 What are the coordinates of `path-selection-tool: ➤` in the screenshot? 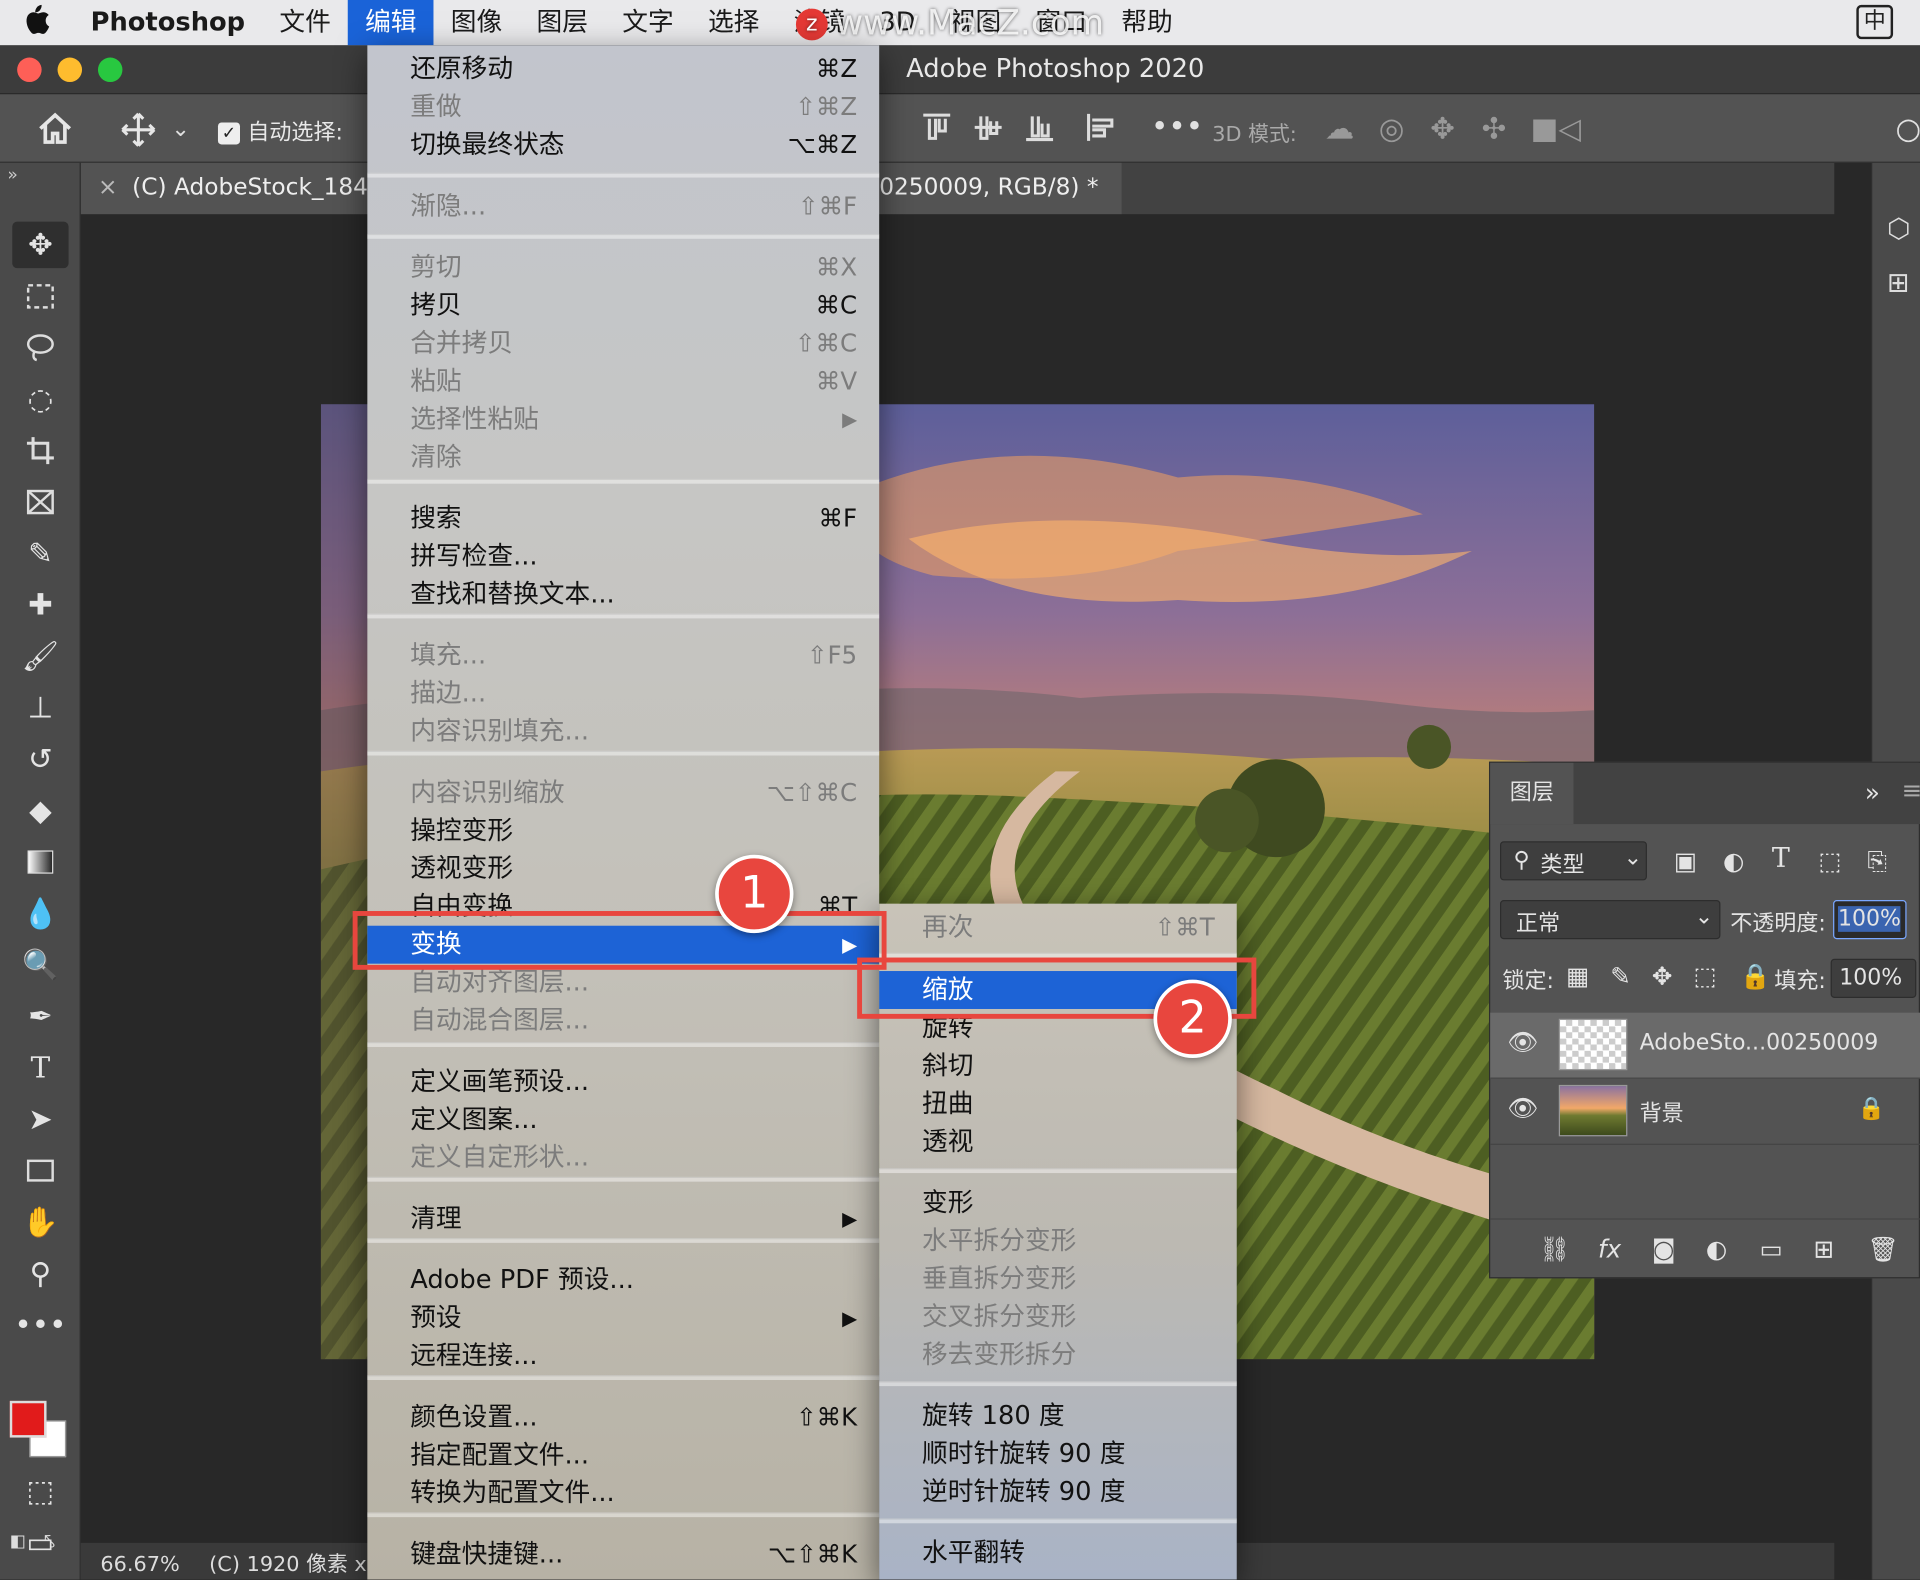 It's located at (40, 1119).